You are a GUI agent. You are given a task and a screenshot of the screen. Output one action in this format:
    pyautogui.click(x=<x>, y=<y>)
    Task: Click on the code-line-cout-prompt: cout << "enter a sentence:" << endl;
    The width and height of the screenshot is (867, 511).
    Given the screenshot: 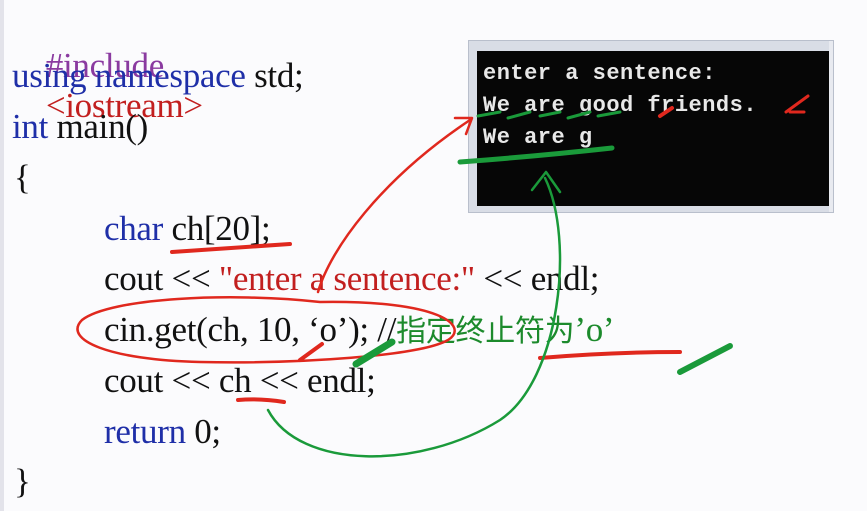 What is the action you would take?
    pyautogui.click(x=351, y=279)
    